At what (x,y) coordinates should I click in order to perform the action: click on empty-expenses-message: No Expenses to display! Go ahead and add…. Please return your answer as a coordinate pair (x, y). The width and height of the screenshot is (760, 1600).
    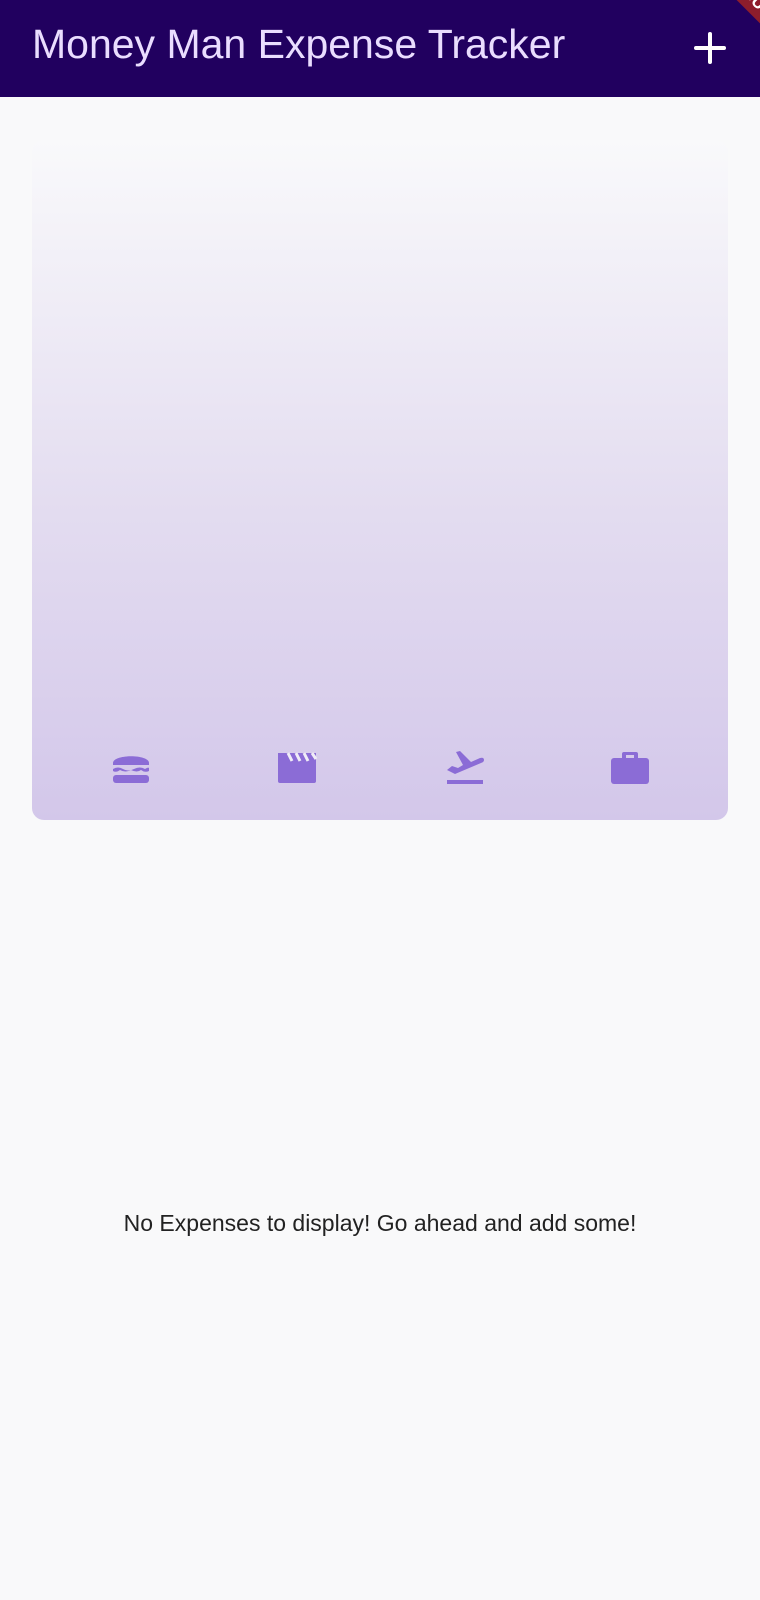
    Looking at the image, I should click on (380, 1223).